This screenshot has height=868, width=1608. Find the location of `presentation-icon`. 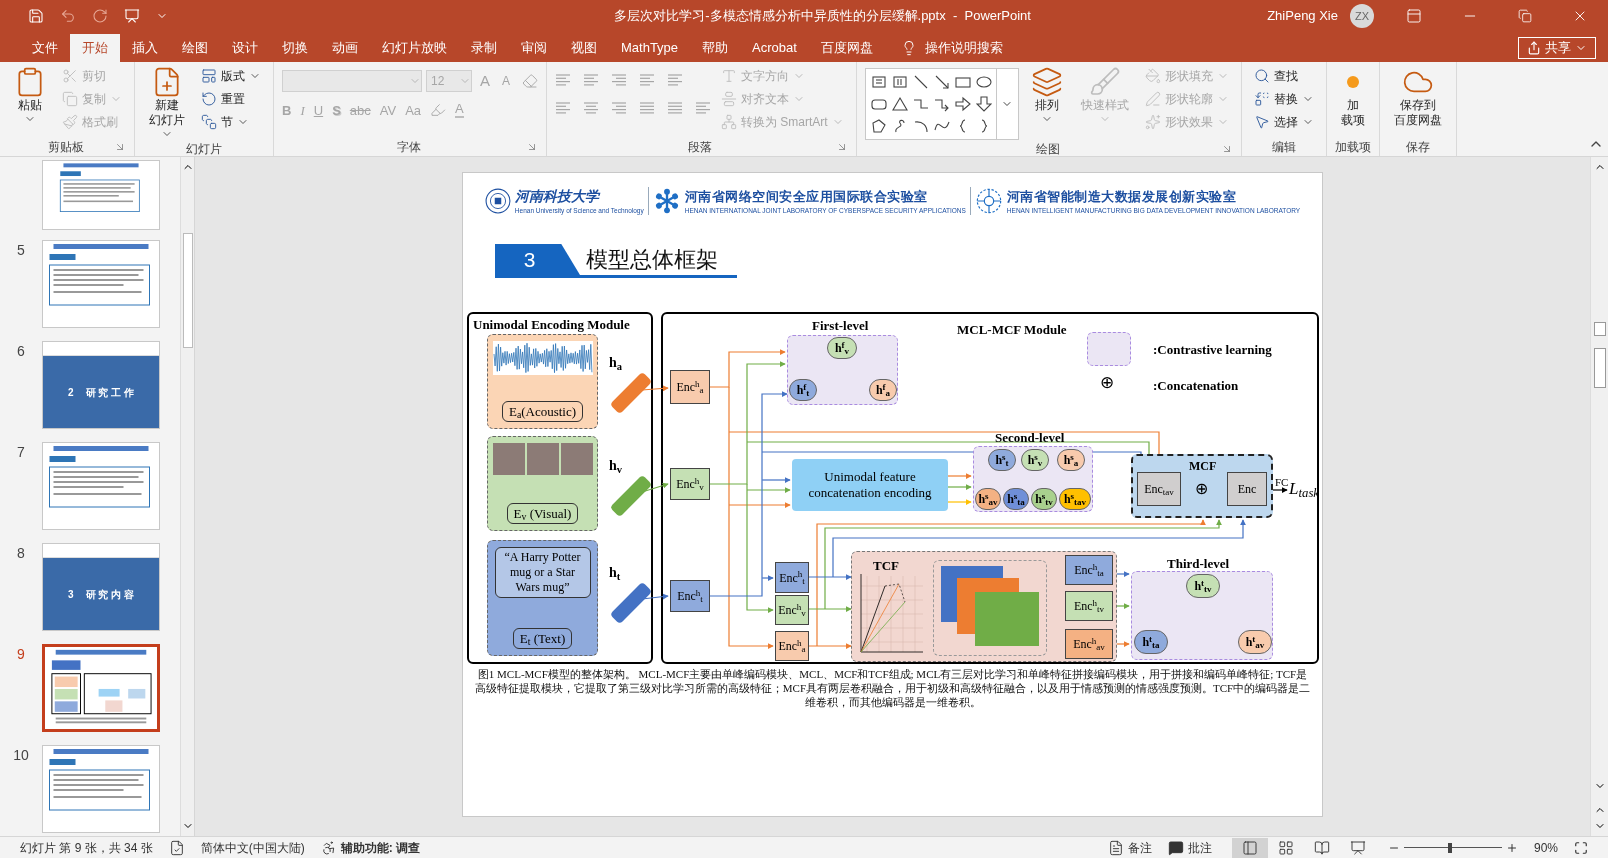

presentation-icon is located at coordinates (132, 16).